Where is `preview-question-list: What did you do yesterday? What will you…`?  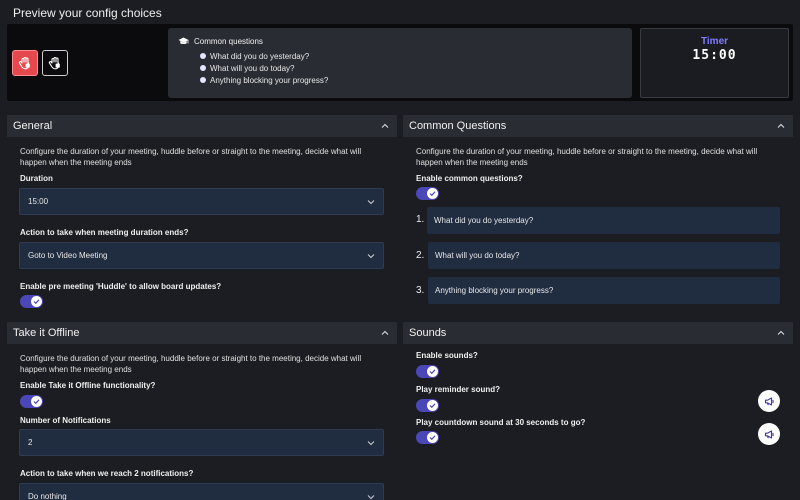
preview-question-list: What did you do yesterday? What will you… is located at coordinates (400, 68).